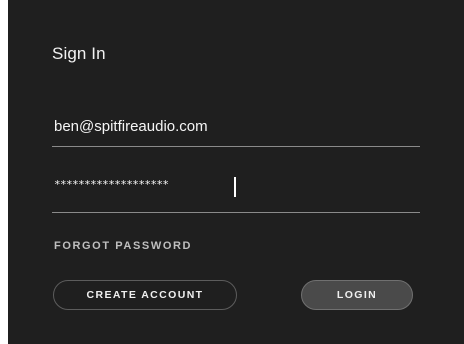 The image size is (464, 344). I want to click on email-value: ben@spitfireaudio.com, so click(131, 126).